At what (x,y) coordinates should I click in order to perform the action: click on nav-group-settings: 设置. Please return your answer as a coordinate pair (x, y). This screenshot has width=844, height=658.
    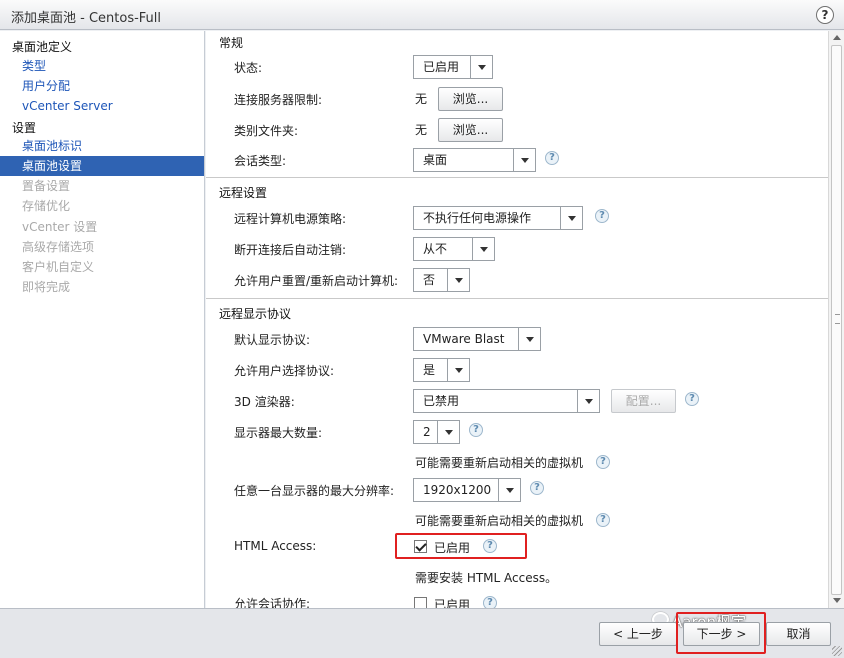
    Looking at the image, I should click on (24, 128).